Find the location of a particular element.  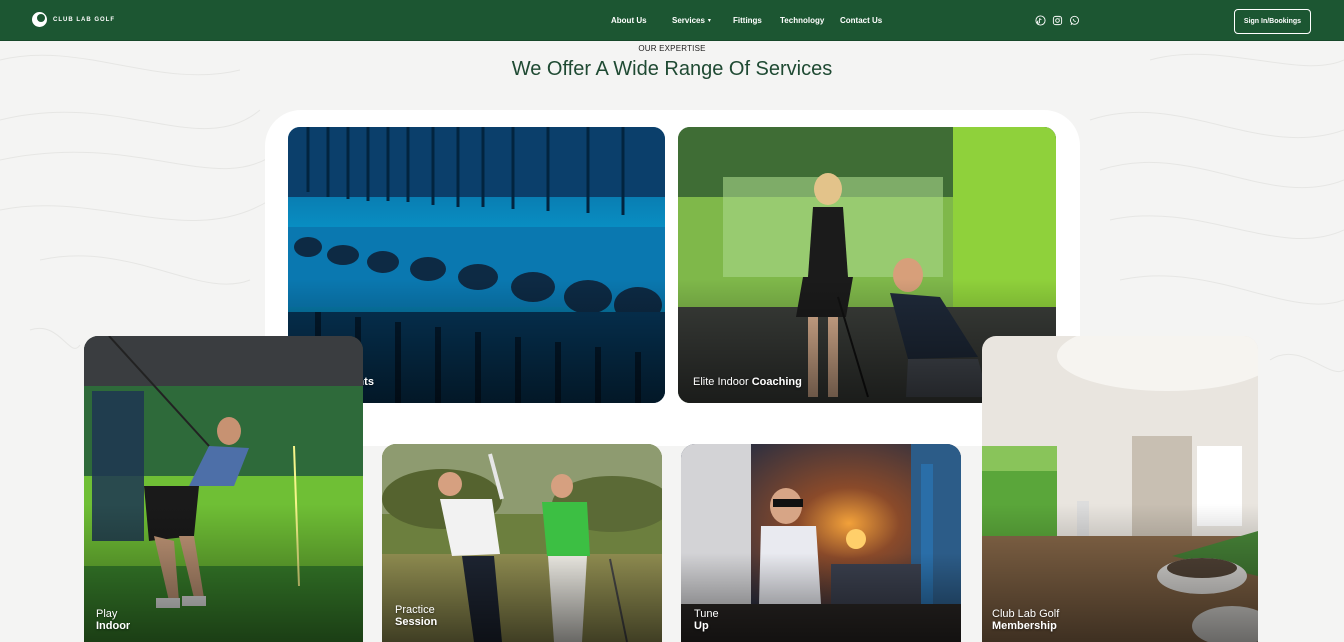

section-eyebrow: OUR EXPERTISE is located at coordinates (672, 48).